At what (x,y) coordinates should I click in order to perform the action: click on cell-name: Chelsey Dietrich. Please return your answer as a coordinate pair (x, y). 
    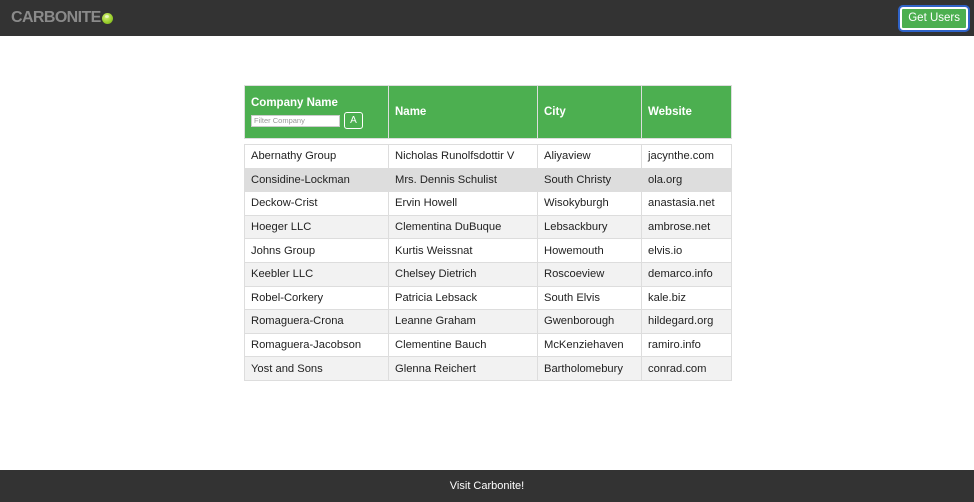
    Looking at the image, I should click on (463, 274).